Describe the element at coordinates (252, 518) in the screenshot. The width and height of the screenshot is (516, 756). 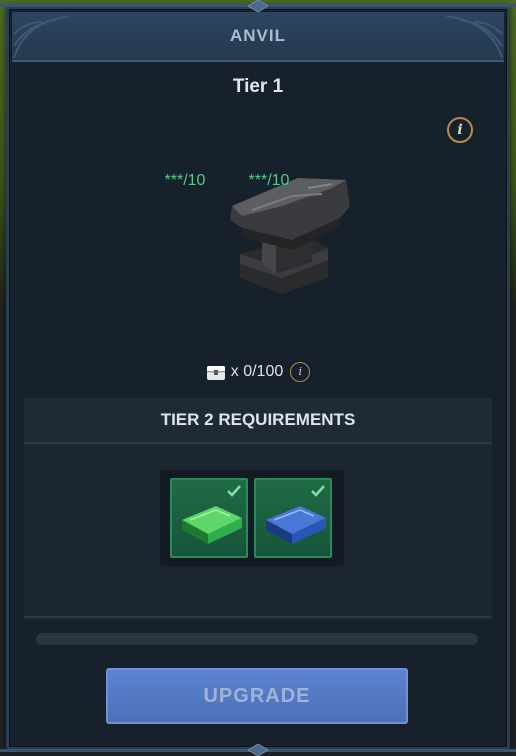
I see `requirements-items` at that location.